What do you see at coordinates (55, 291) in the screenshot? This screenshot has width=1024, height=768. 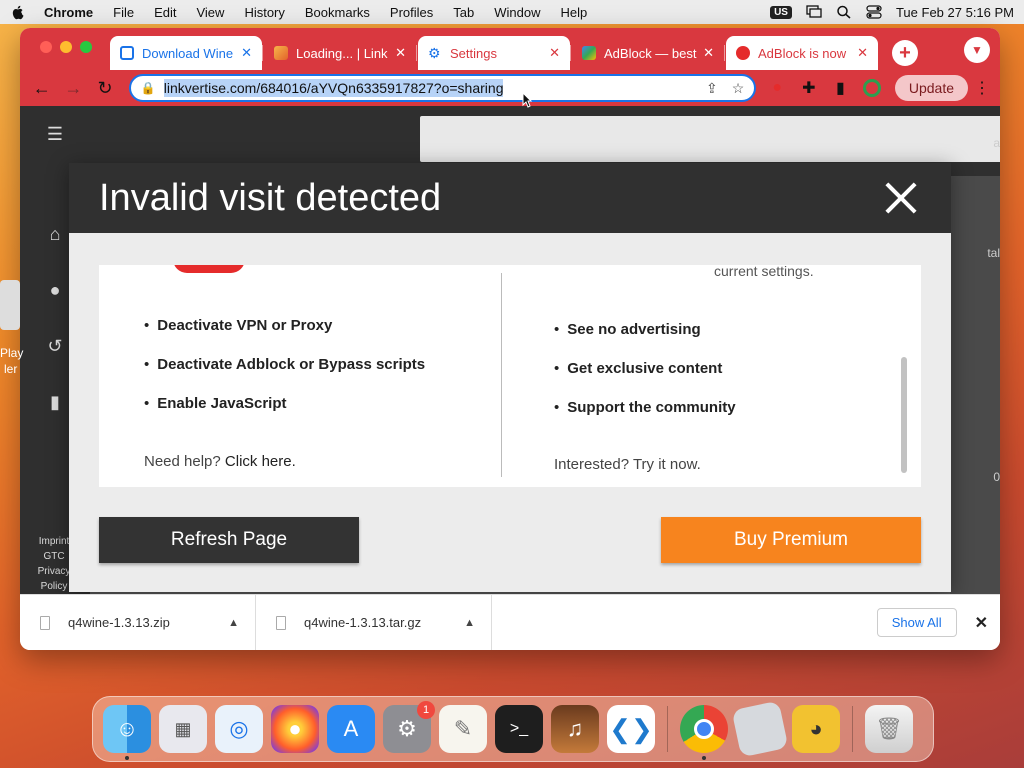 I see `user-icon: ●` at bounding box center [55, 291].